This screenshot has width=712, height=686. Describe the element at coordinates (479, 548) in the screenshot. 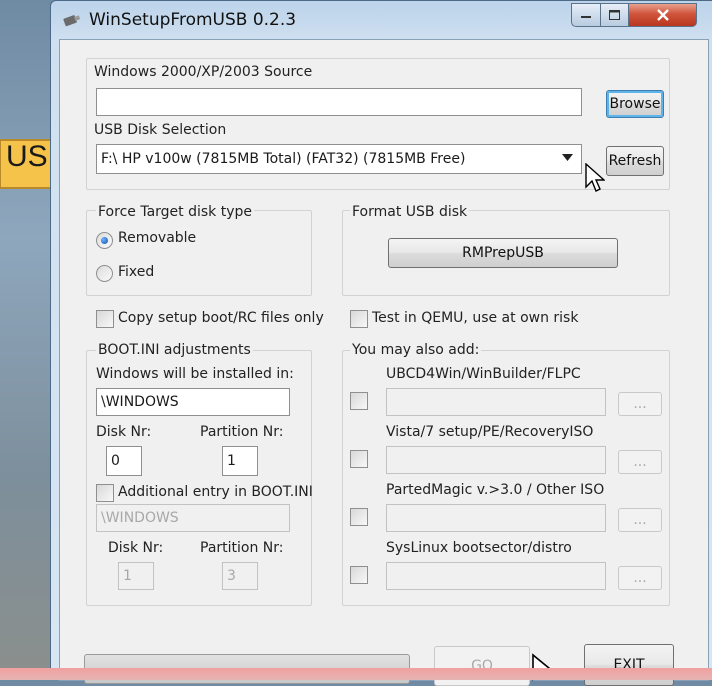

I see `also-add-item-label: SysLinux bootsector/distro` at that location.